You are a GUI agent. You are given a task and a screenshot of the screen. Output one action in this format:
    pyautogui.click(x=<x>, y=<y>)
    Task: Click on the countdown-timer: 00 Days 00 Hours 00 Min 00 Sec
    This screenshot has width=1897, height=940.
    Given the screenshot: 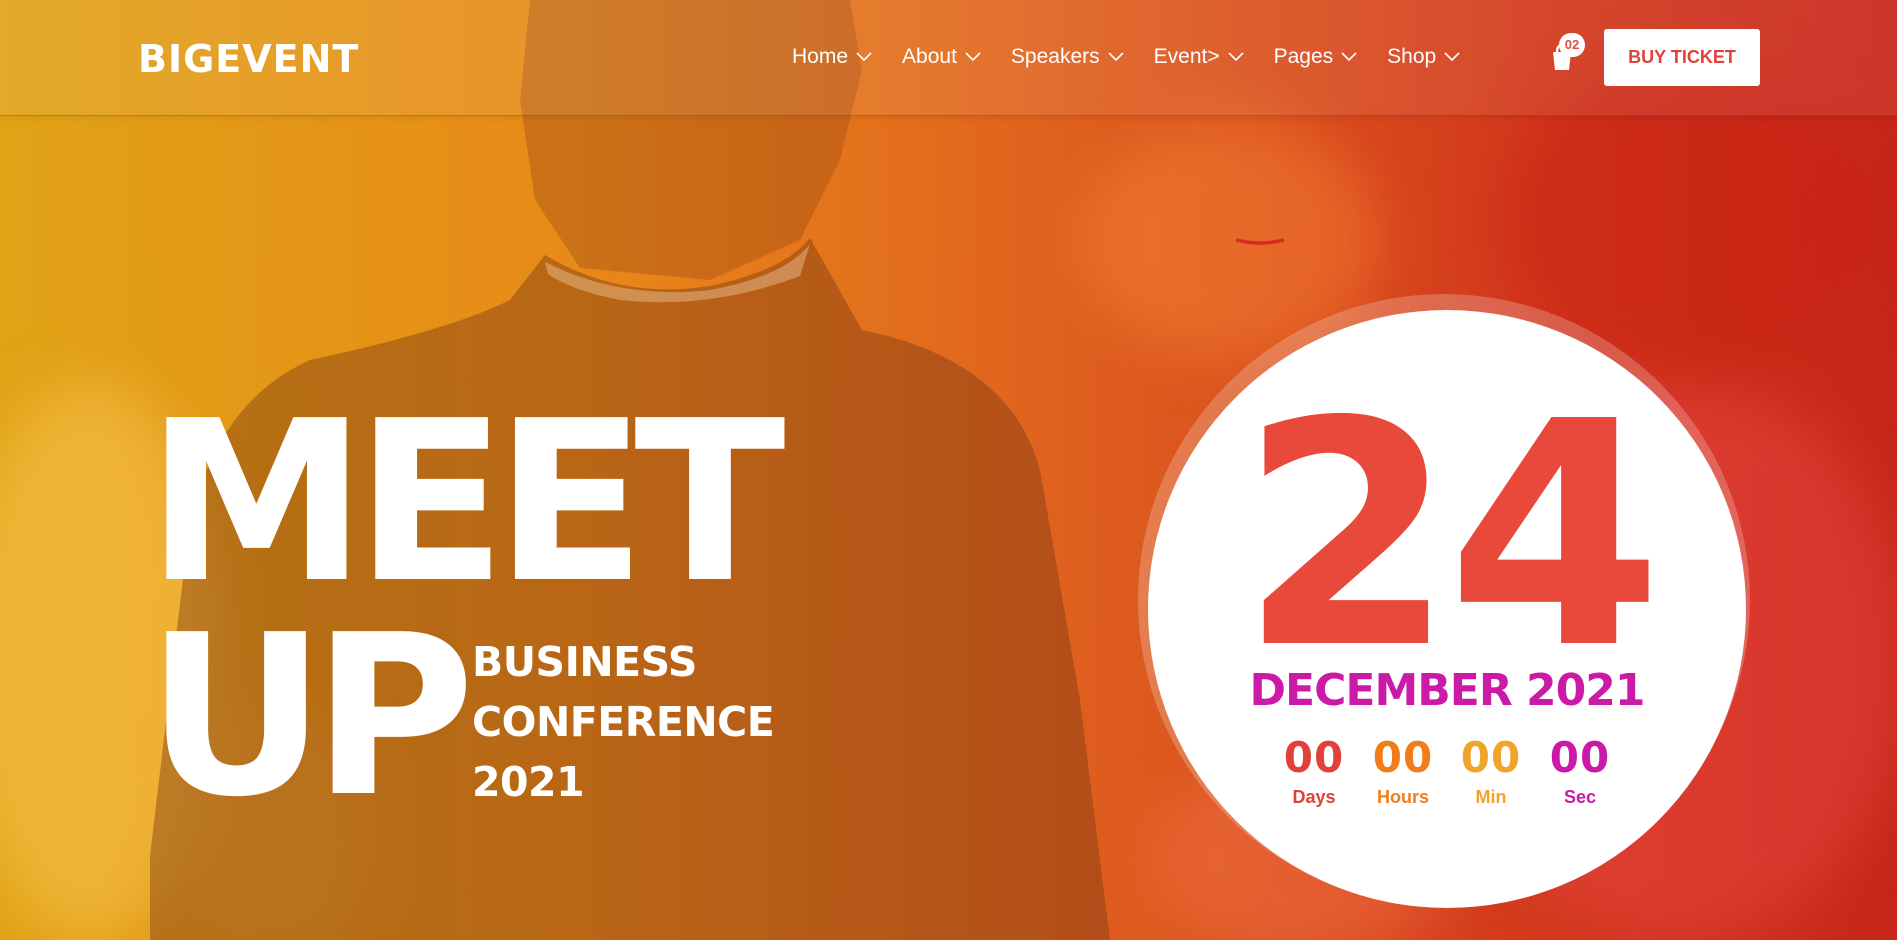 What is the action you would take?
    pyautogui.click(x=1450, y=773)
    